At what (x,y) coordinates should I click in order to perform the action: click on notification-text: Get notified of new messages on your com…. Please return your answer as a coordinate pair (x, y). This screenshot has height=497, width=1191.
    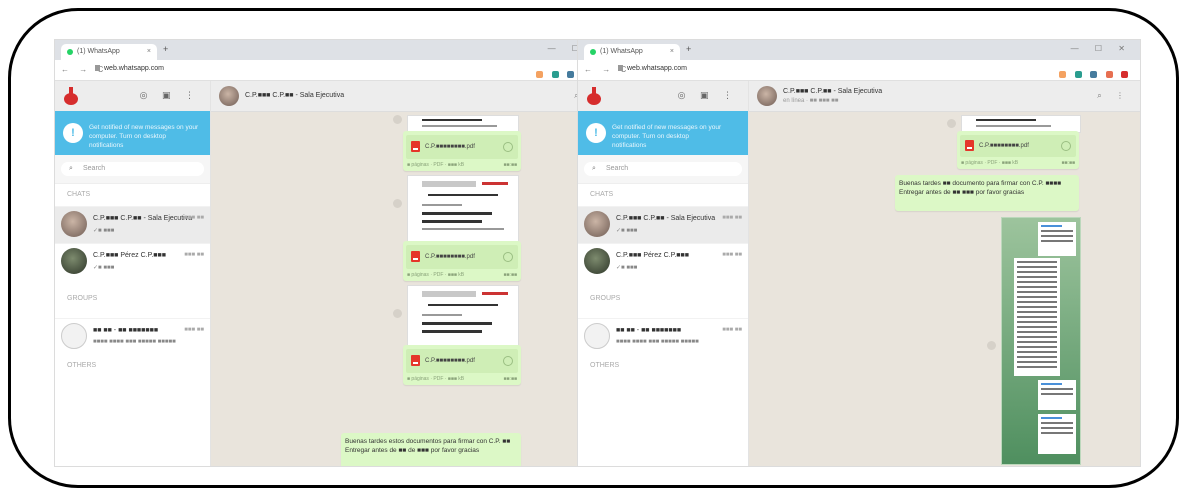
    Looking at the image, I should click on (144, 136).